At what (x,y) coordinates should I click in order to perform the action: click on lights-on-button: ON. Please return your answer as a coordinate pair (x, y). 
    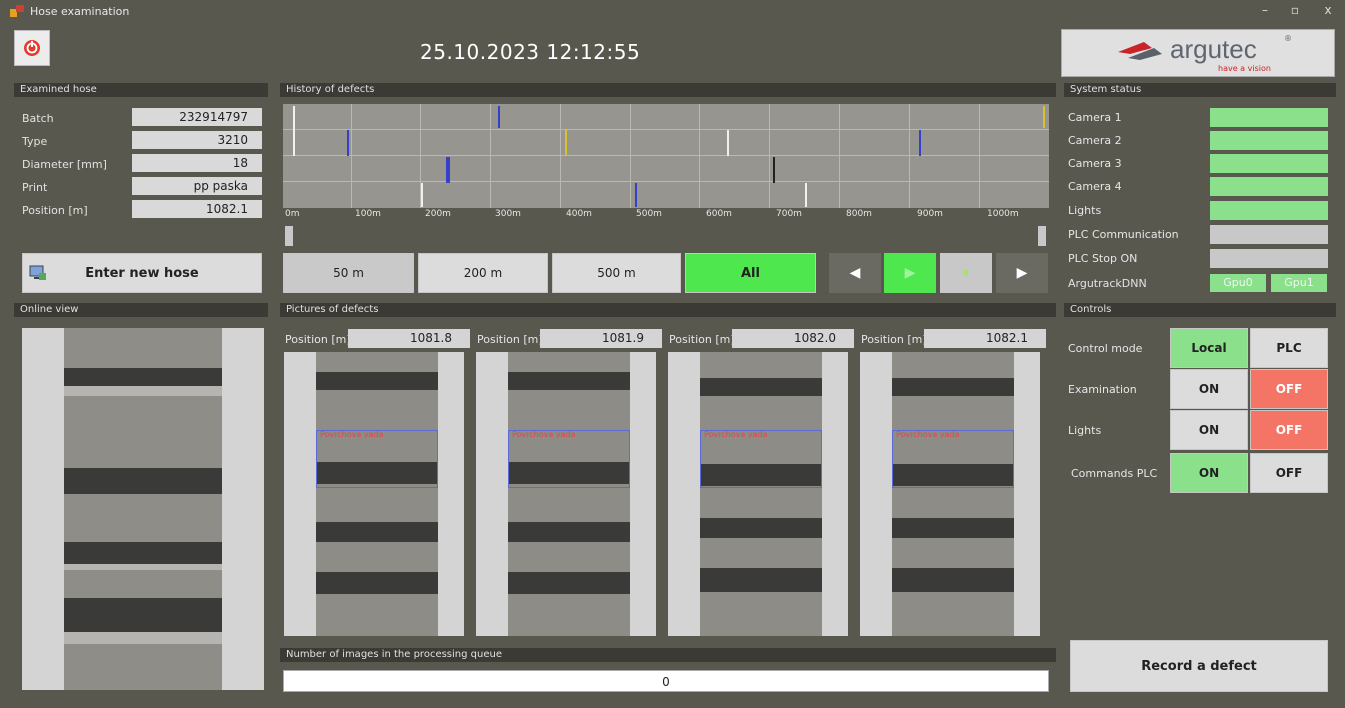
    Looking at the image, I should click on (1209, 430).